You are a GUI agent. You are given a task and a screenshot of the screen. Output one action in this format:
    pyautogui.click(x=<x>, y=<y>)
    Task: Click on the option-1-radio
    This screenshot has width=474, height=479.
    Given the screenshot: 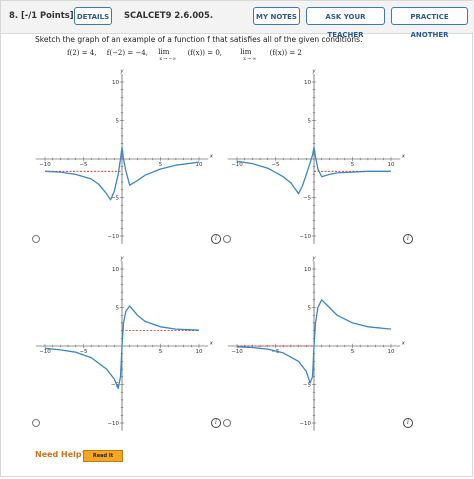 What is the action you would take?
    pyautogui.click(x=36, y=239)
    